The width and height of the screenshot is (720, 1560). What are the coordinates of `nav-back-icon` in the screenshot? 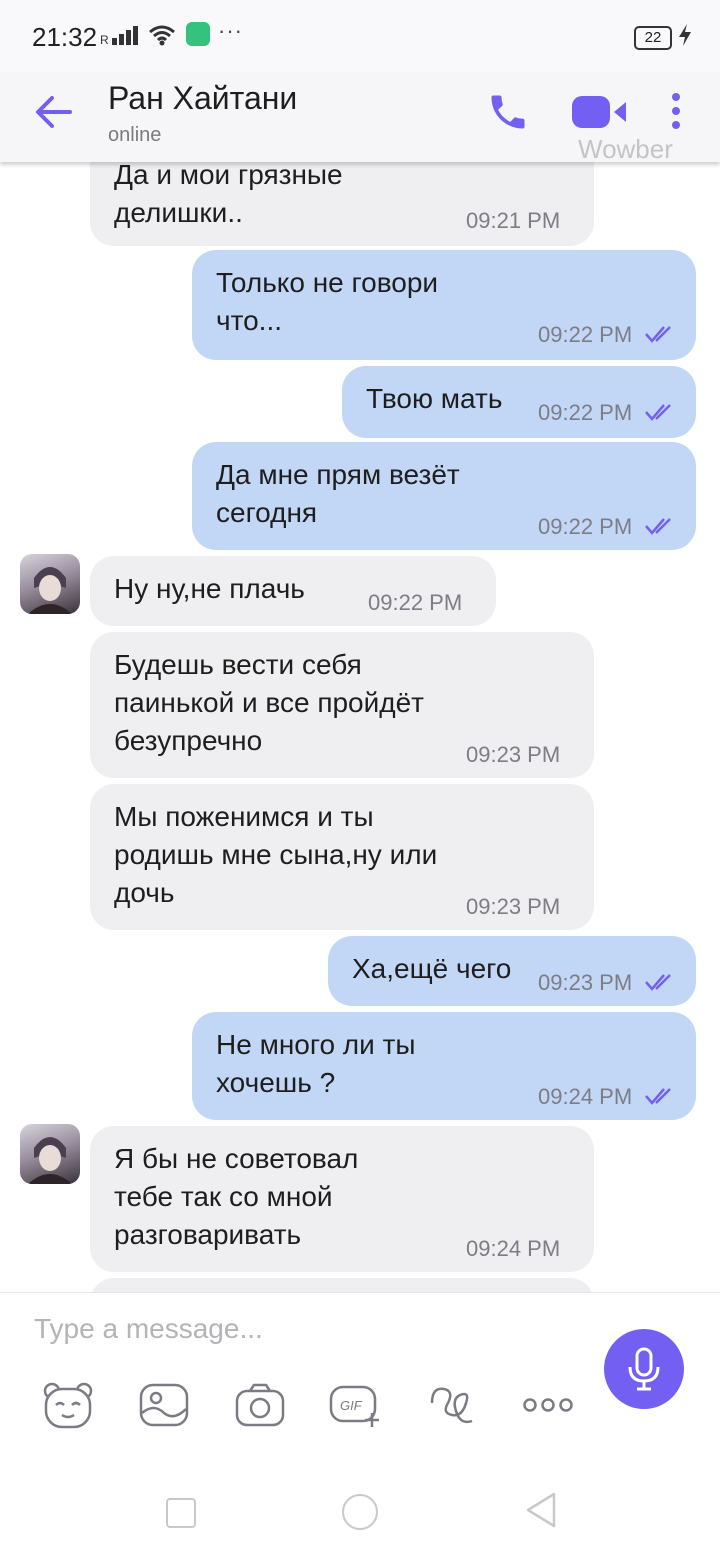 It's located at (541, 1510).